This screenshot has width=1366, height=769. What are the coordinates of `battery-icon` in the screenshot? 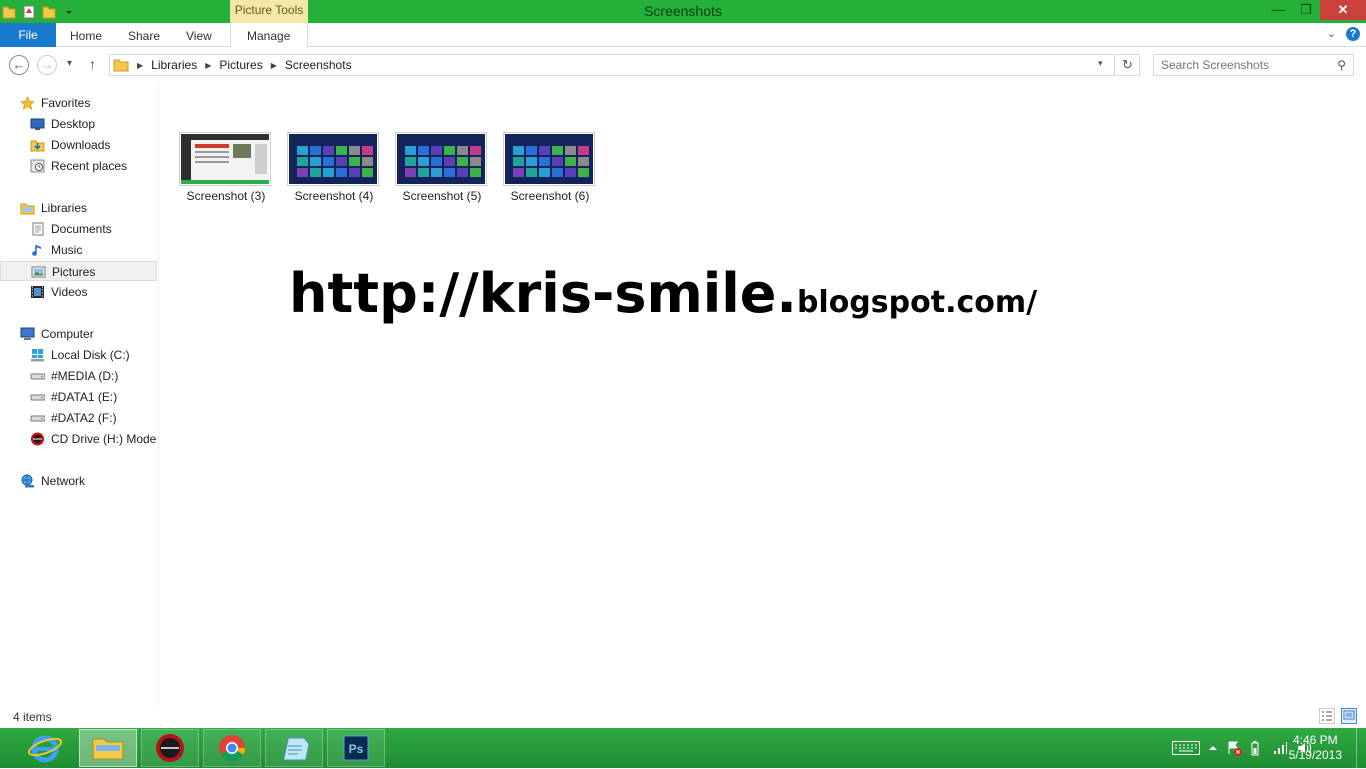 It's located at (1257, 748).